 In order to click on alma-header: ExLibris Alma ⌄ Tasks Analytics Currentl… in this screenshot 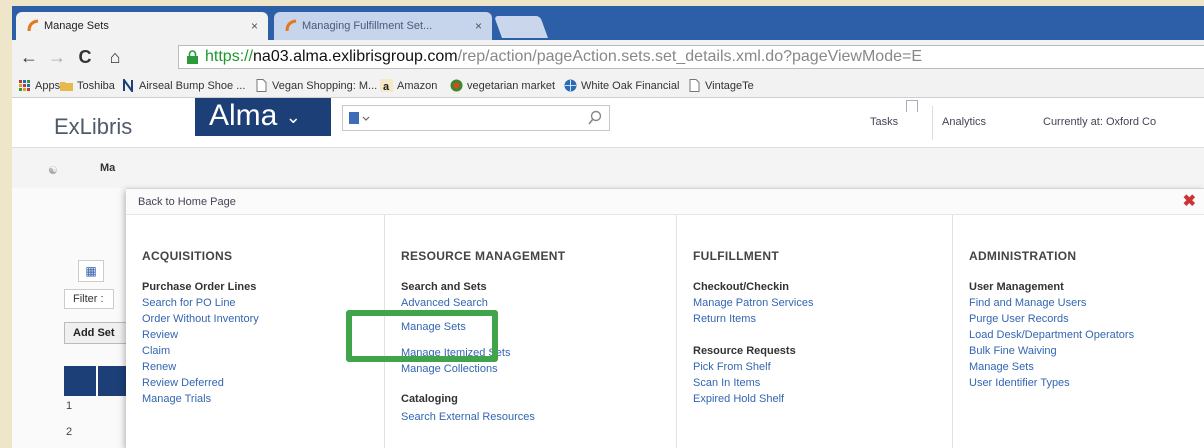, I will do `click(608, 123)`.